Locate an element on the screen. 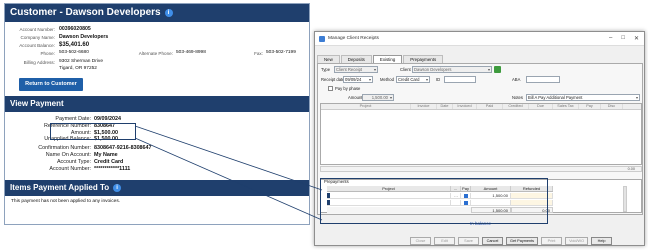  payment-detail-value: ************1111 is located at coordinates (112, 169).